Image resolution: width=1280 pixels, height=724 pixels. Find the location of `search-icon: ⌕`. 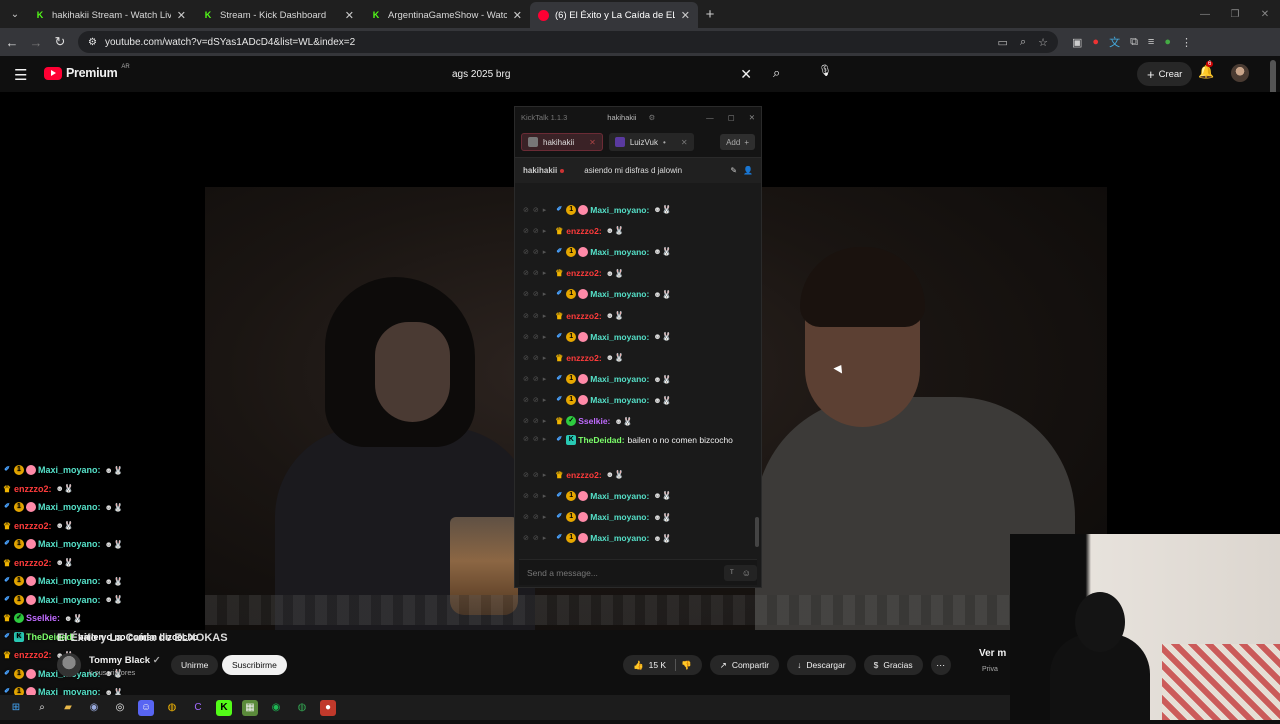

search-icon: ⌕ is located at coordinates (776, 73).